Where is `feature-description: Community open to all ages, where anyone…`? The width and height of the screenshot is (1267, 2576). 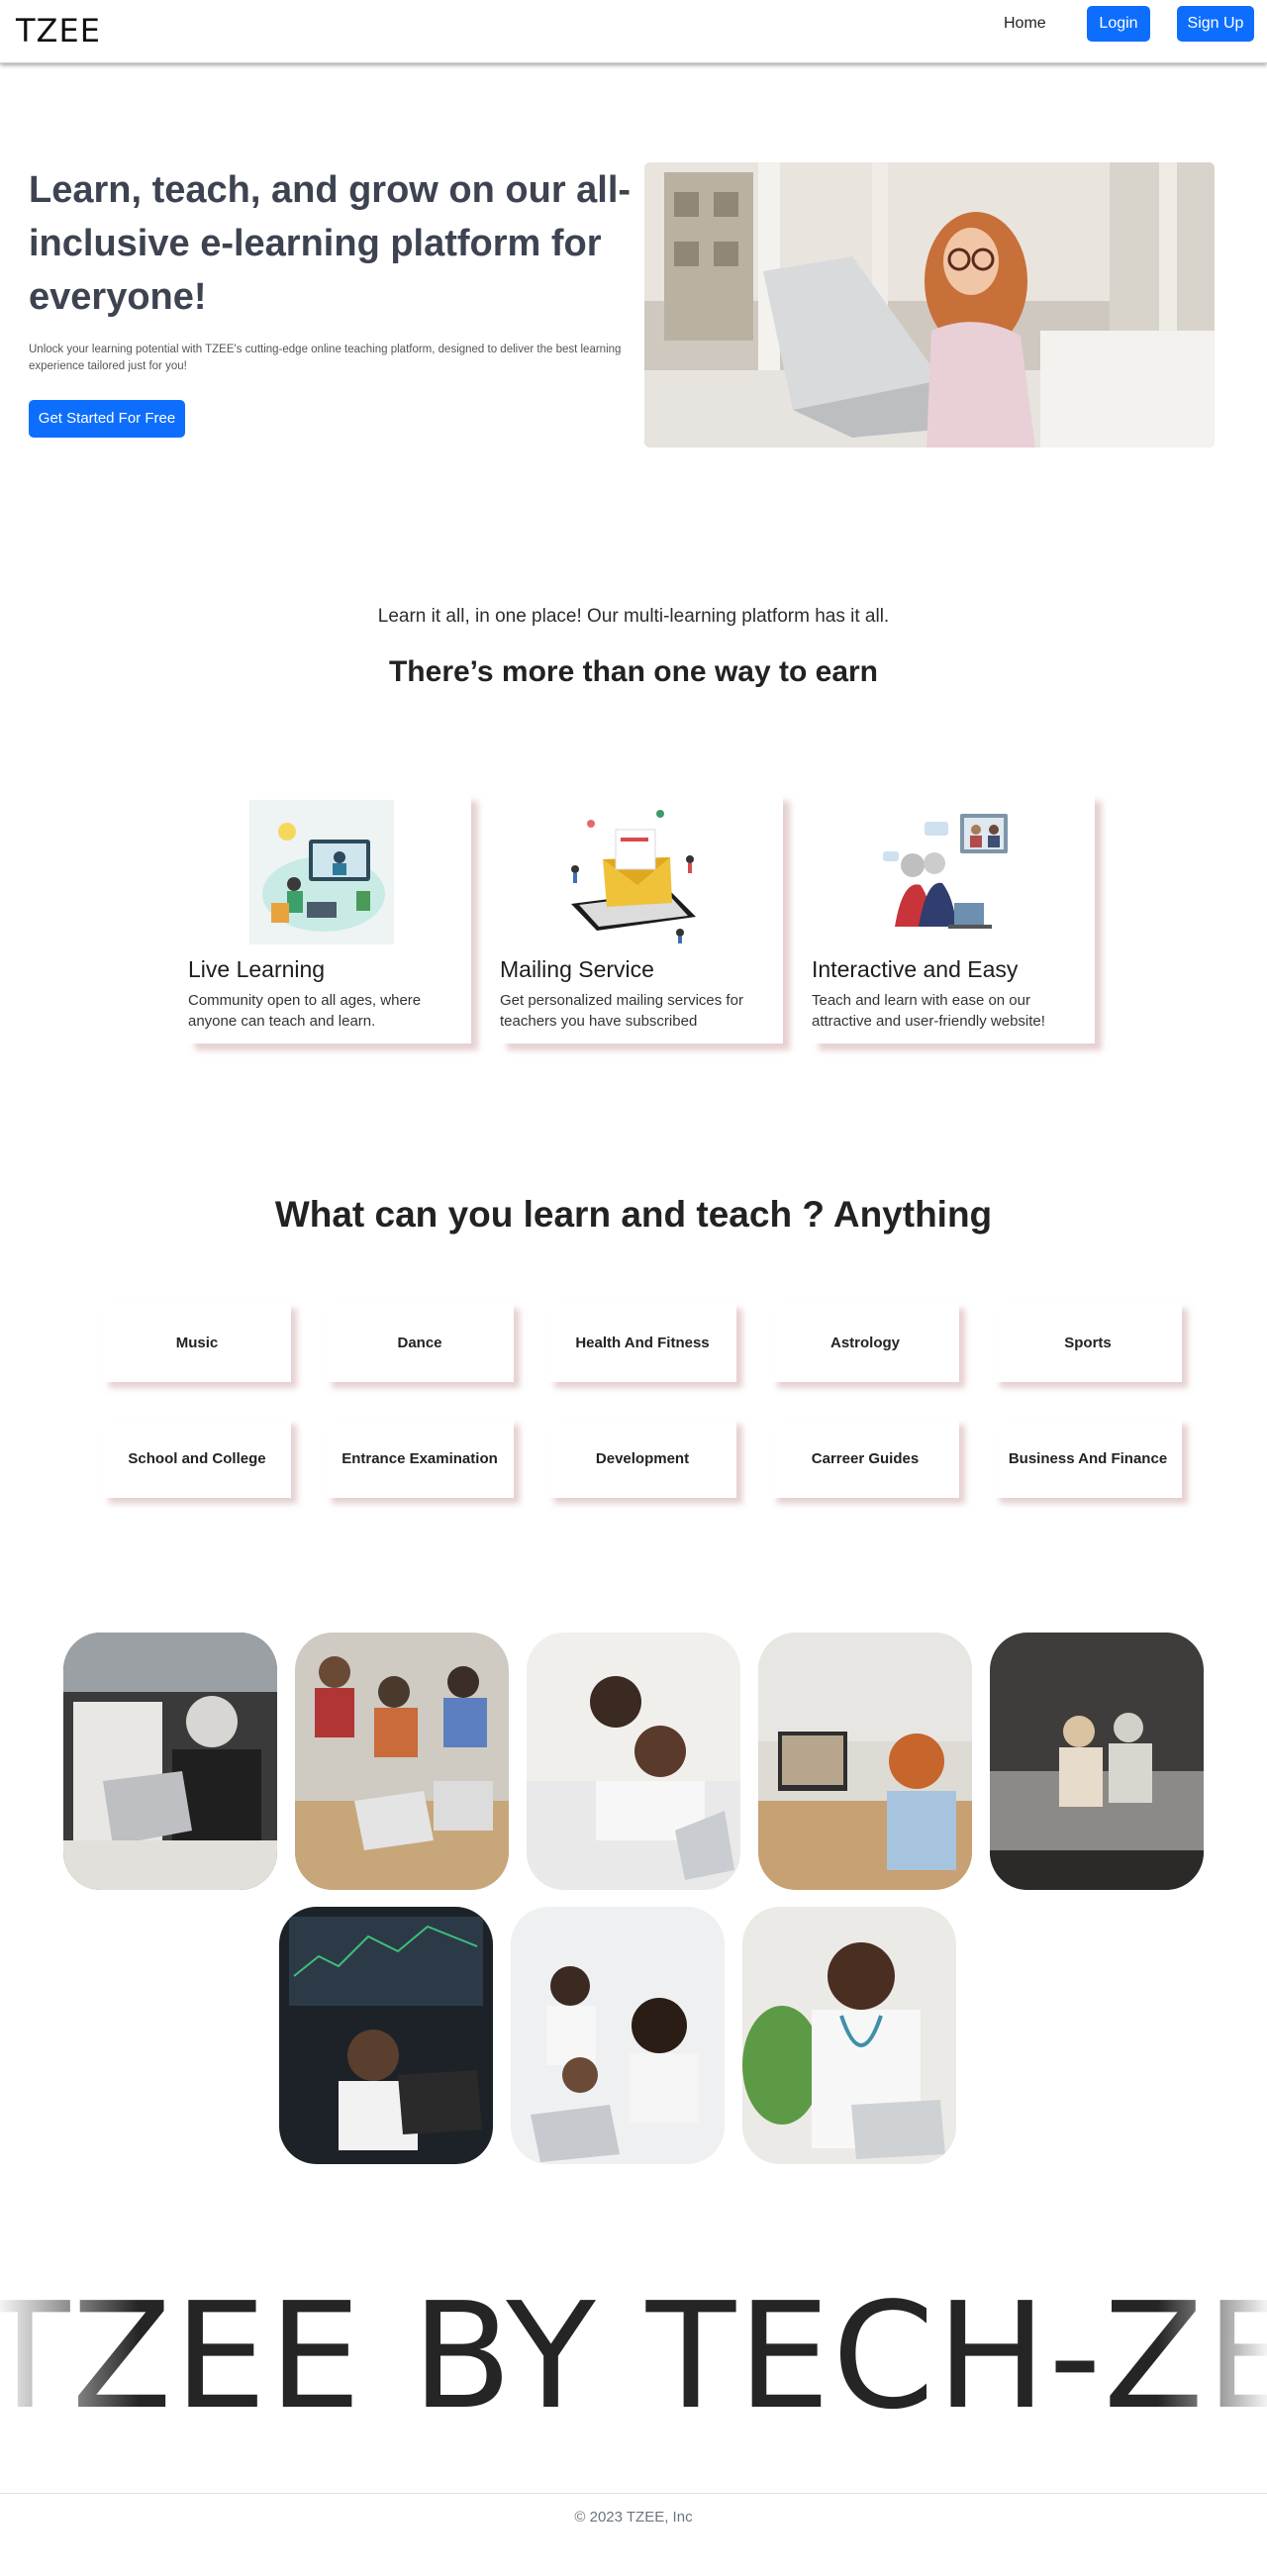
feature-description: Community open to all ages, where anyone… is located at coordinates (305, 1011).